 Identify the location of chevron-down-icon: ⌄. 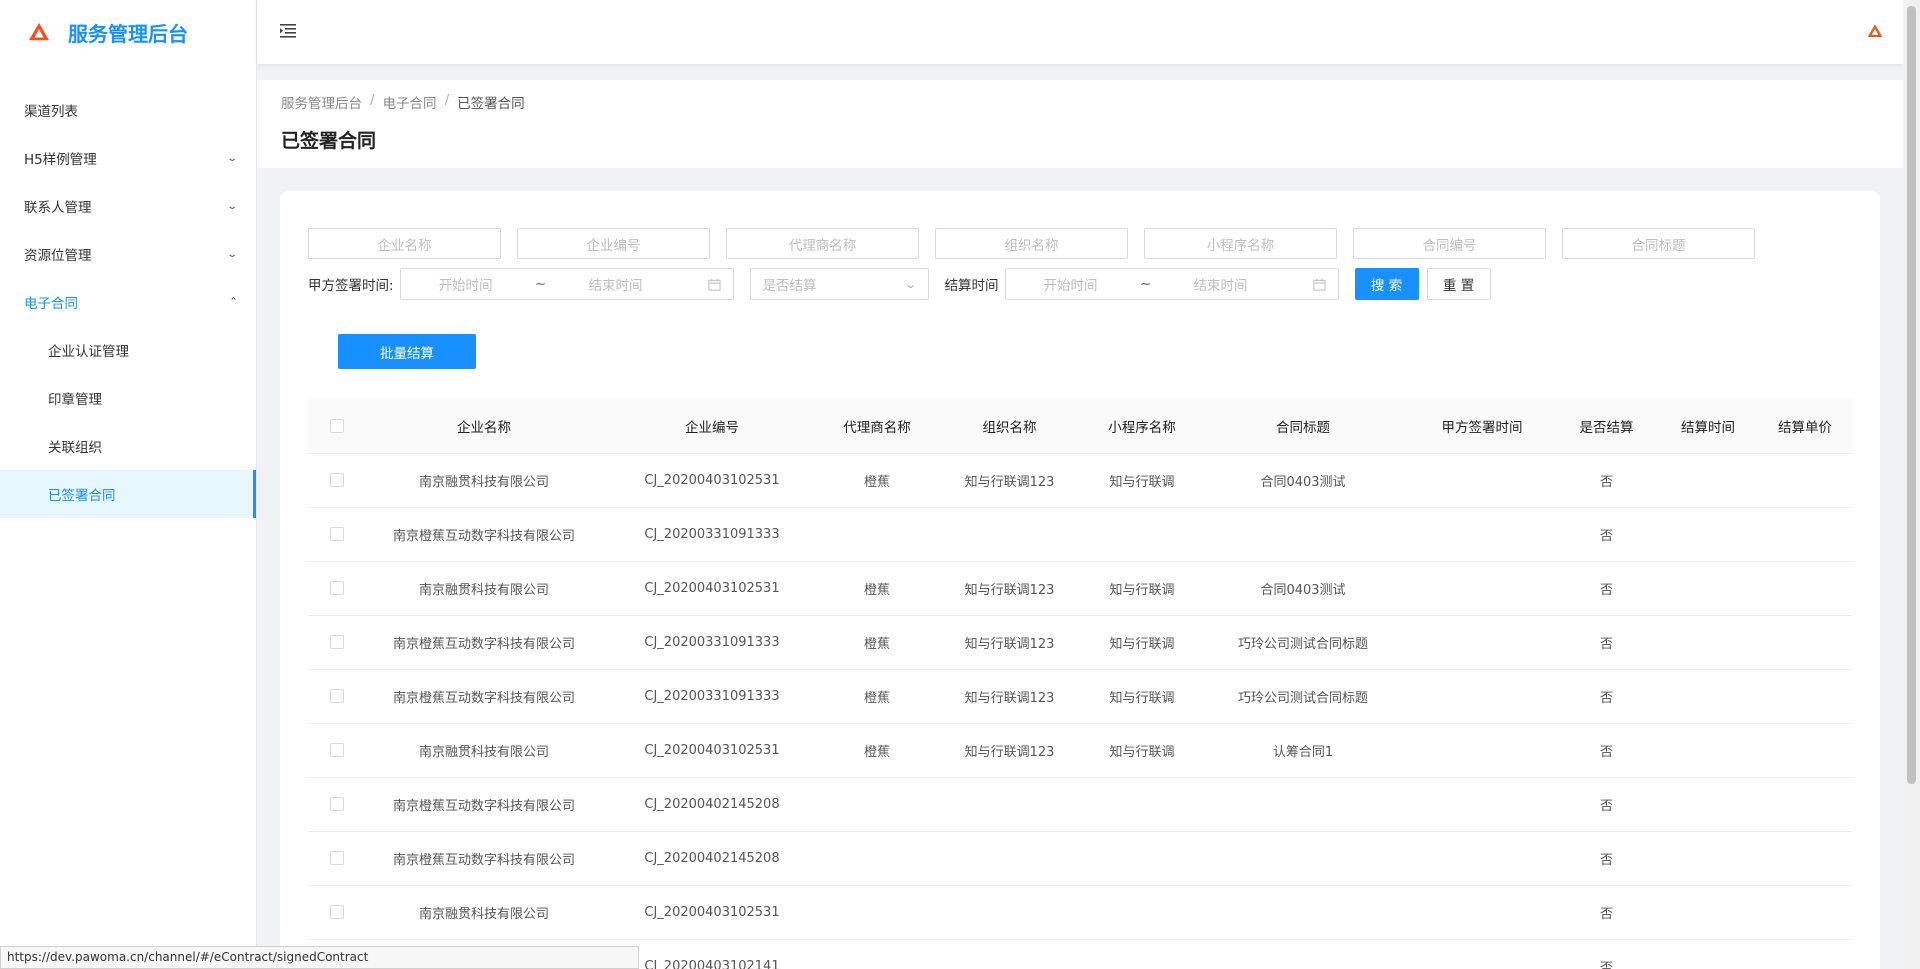
(231, 254).